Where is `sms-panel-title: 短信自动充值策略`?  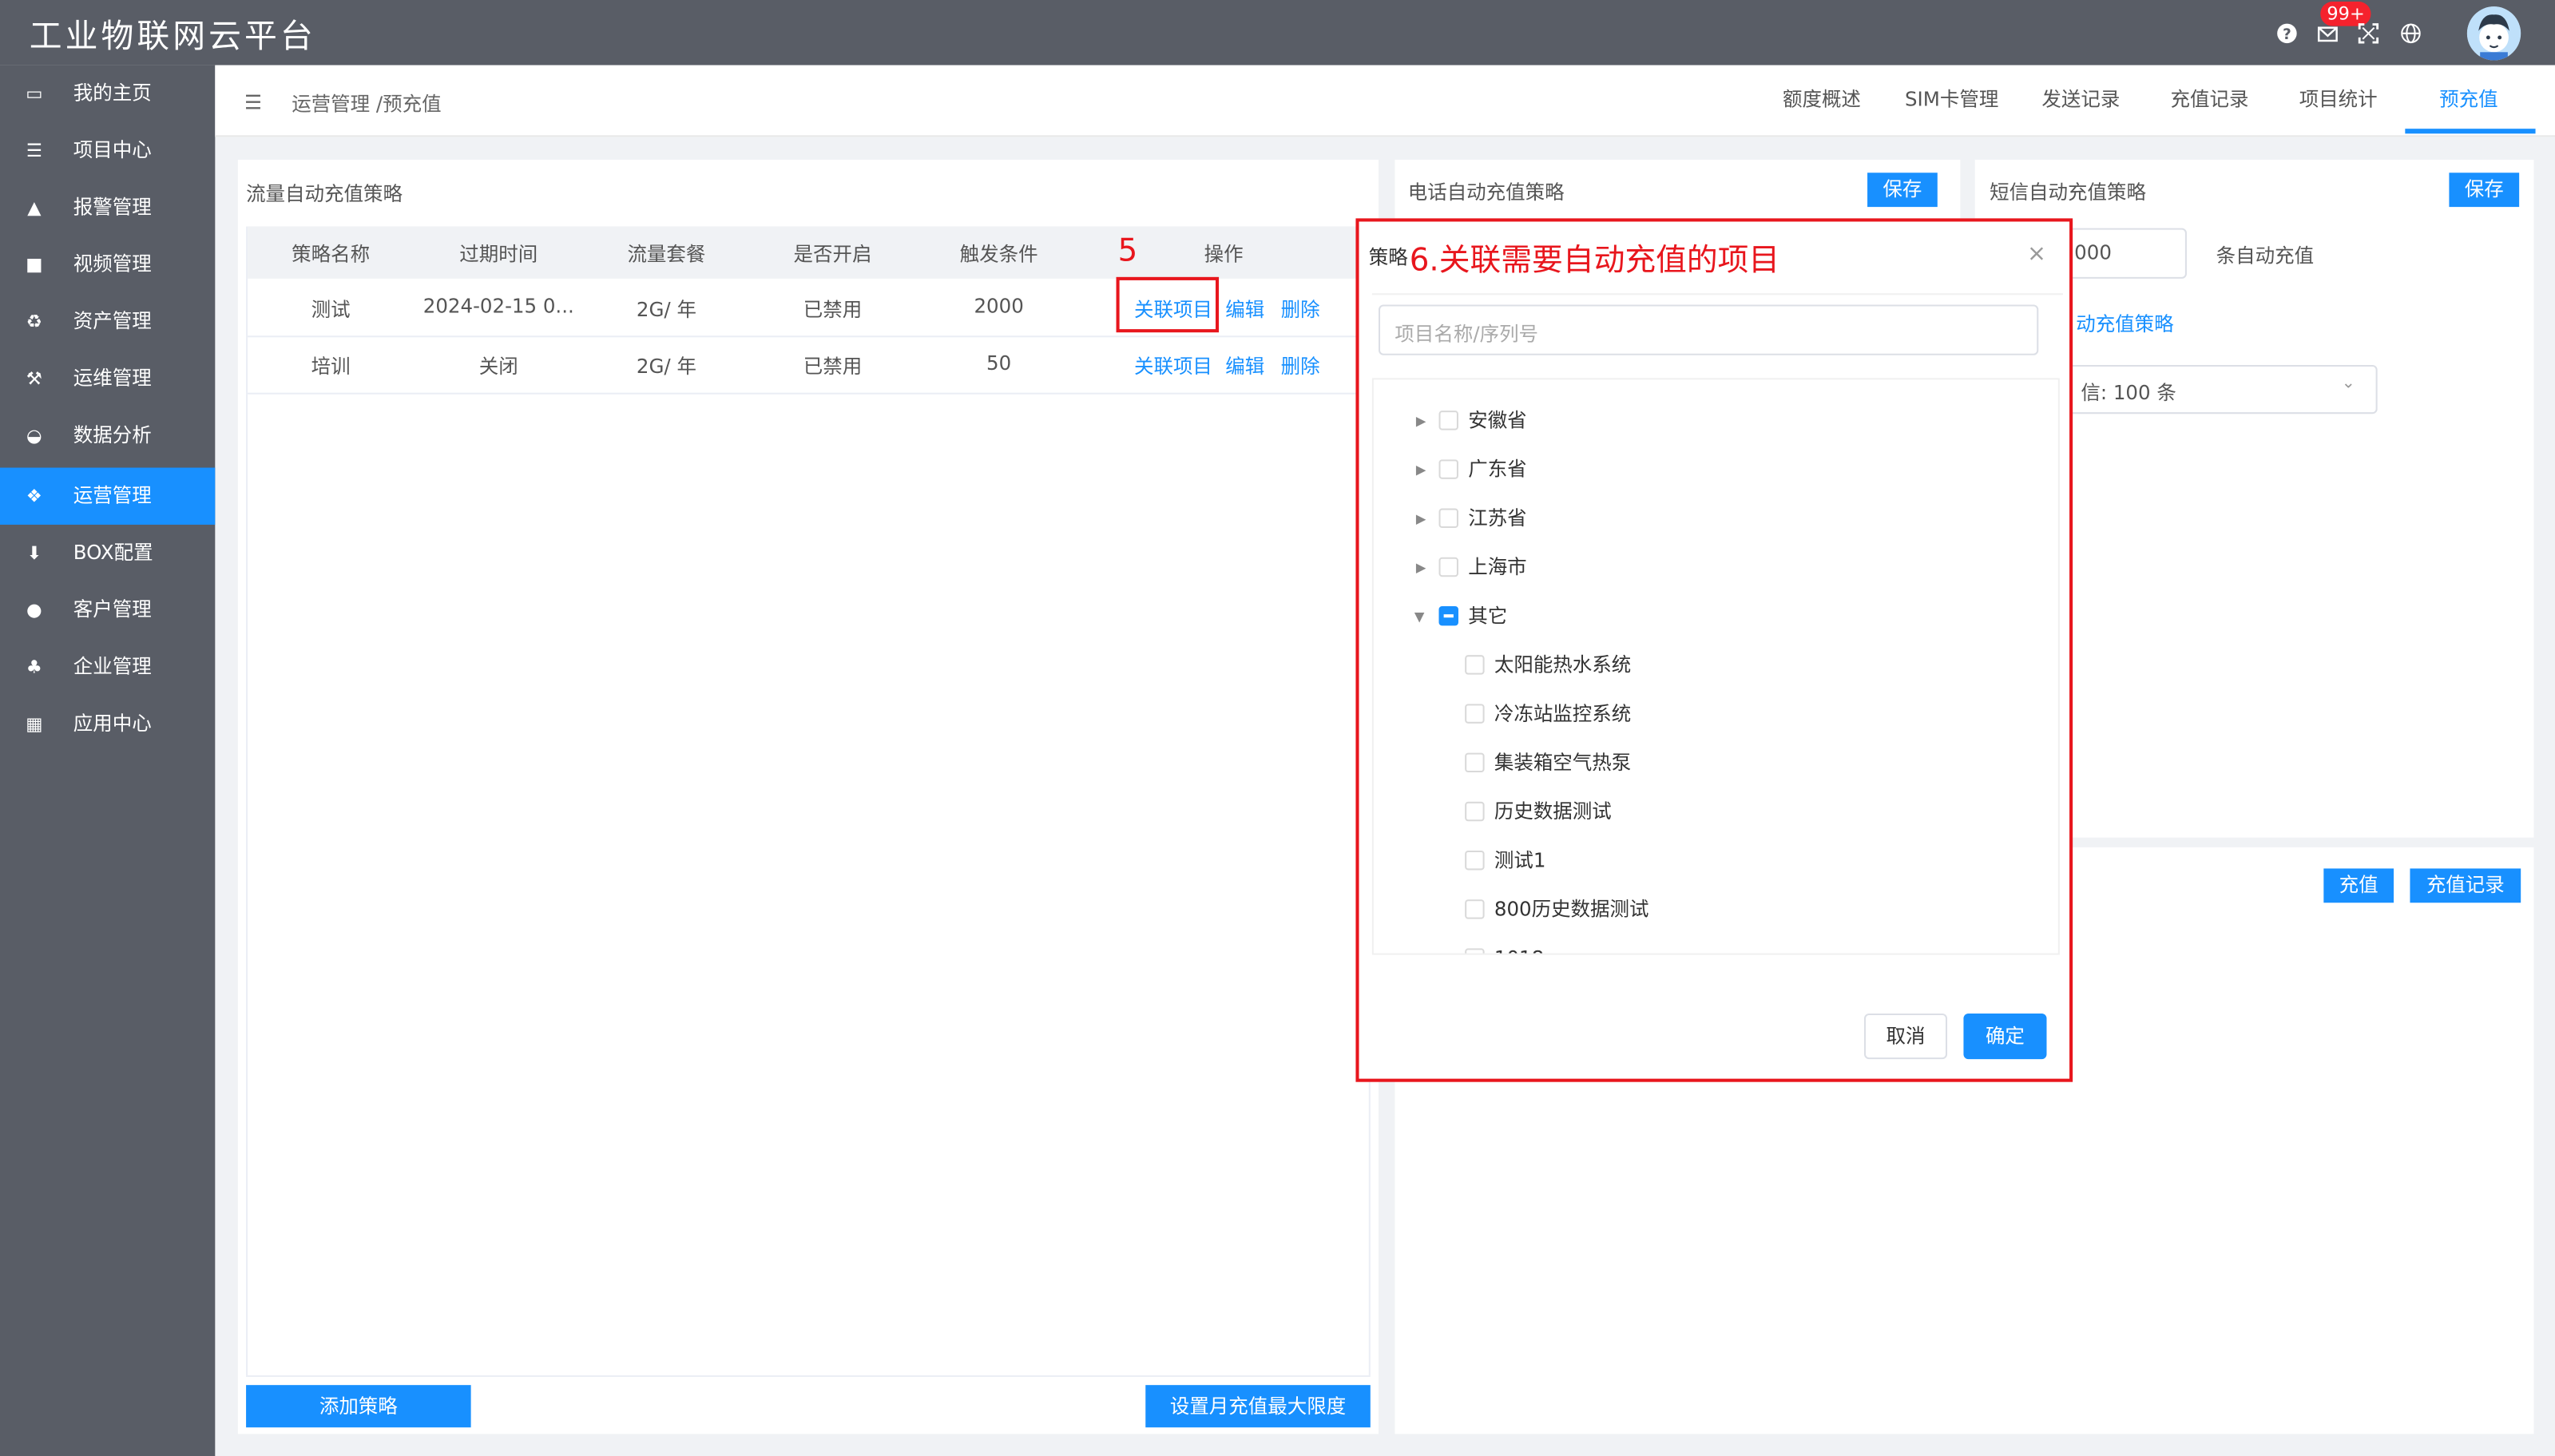 sms-panel-title: 短信自动充值策略 is located at coordinates (2068, 192).